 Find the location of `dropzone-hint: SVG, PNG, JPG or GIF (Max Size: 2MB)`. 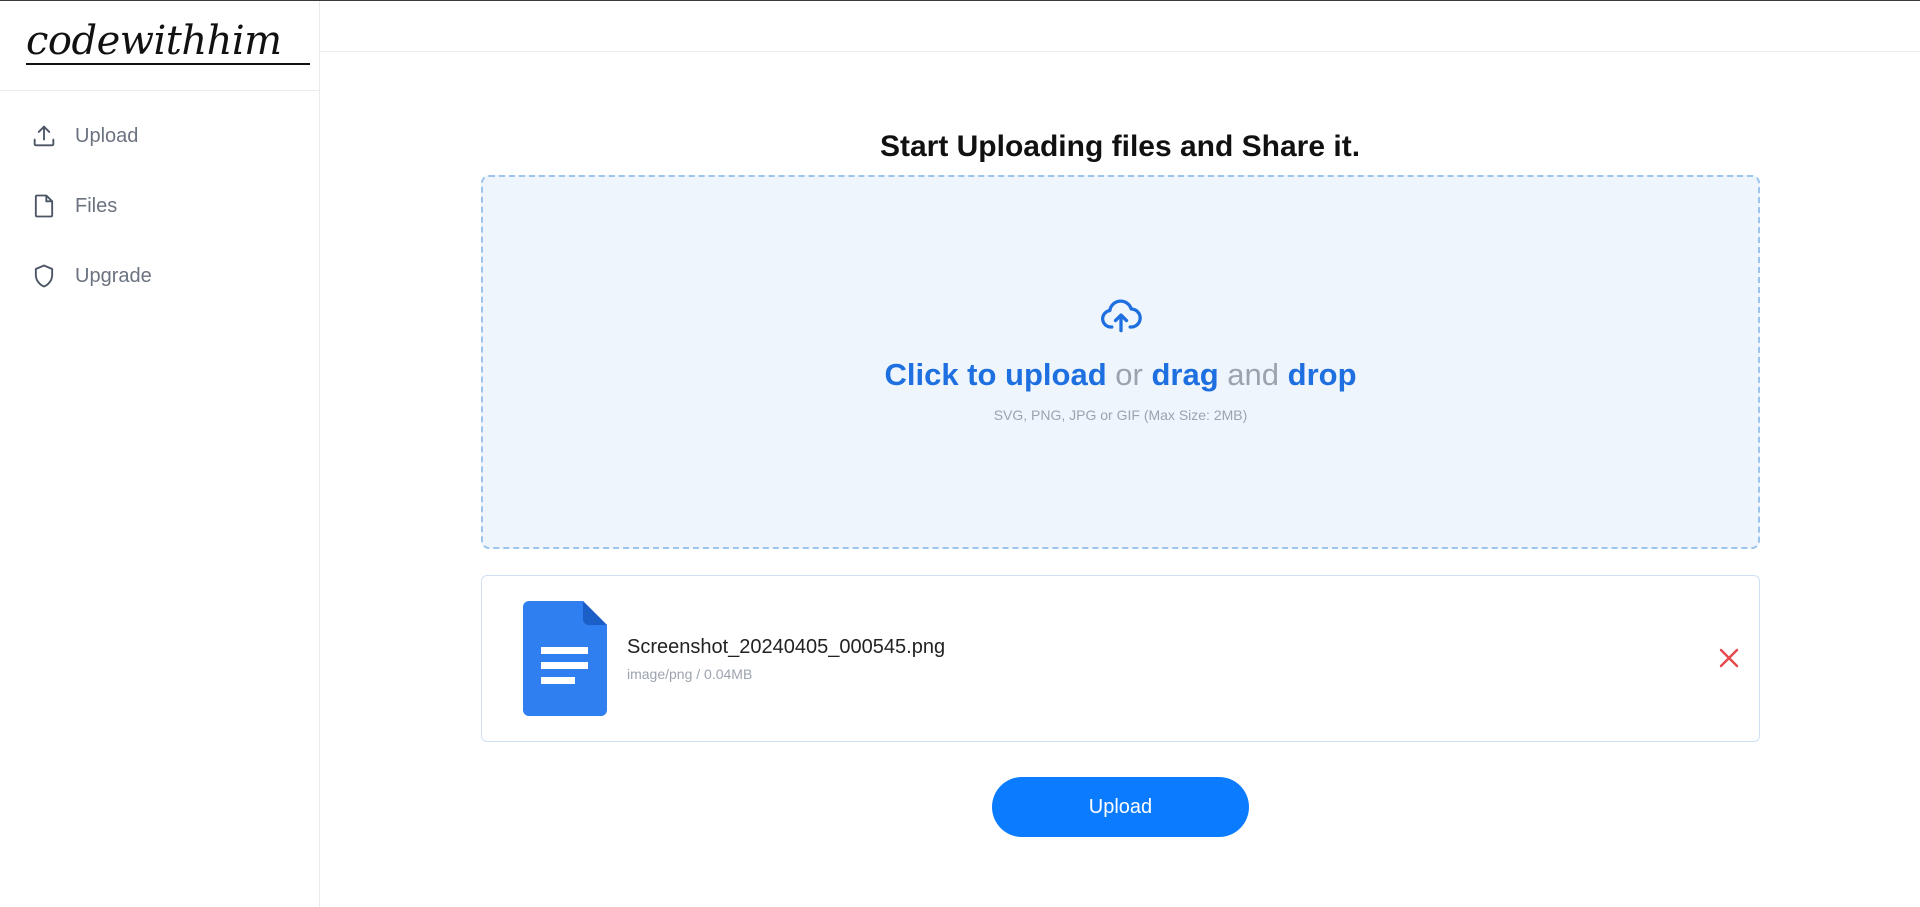

dropzone-hint: SVG, PNG, JPG or GIF (Max Size: 2MB) is located at coordinates (1120, 414).